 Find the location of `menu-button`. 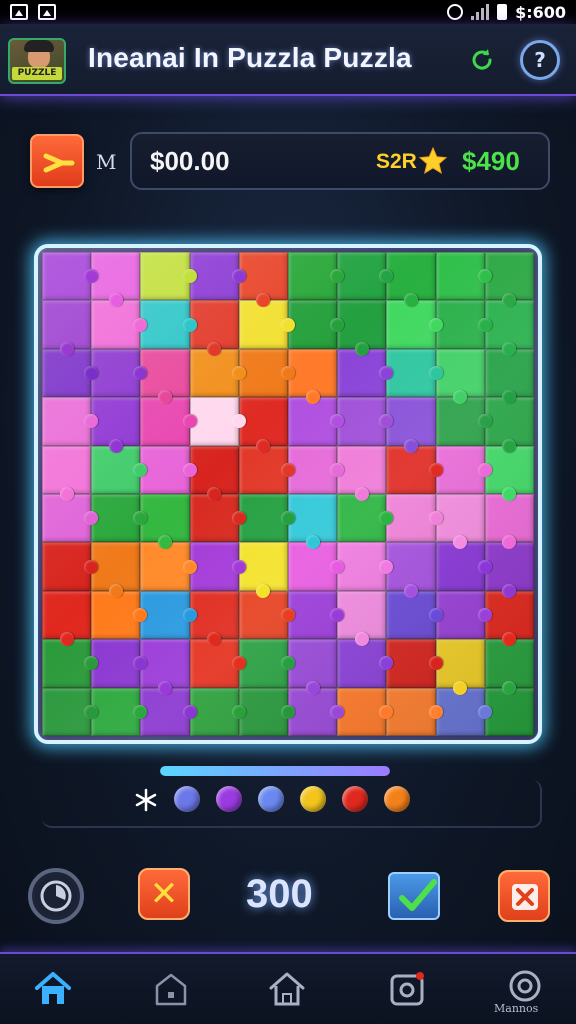

menu-button is located at coordinates (57, 161).